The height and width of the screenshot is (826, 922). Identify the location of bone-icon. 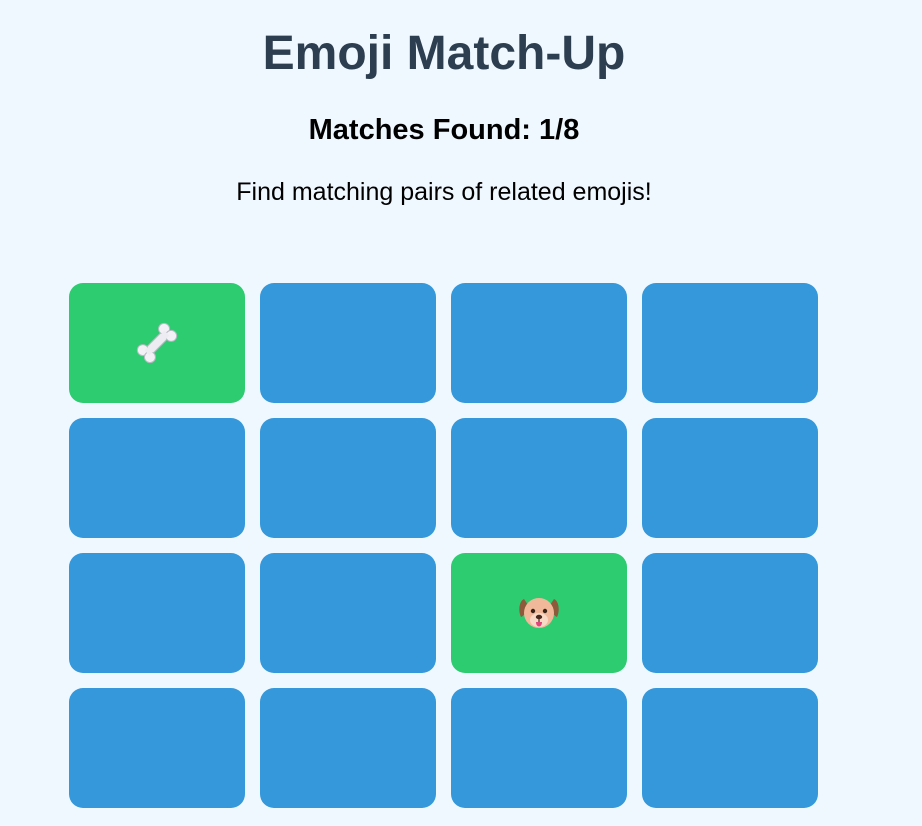
(157, 343).